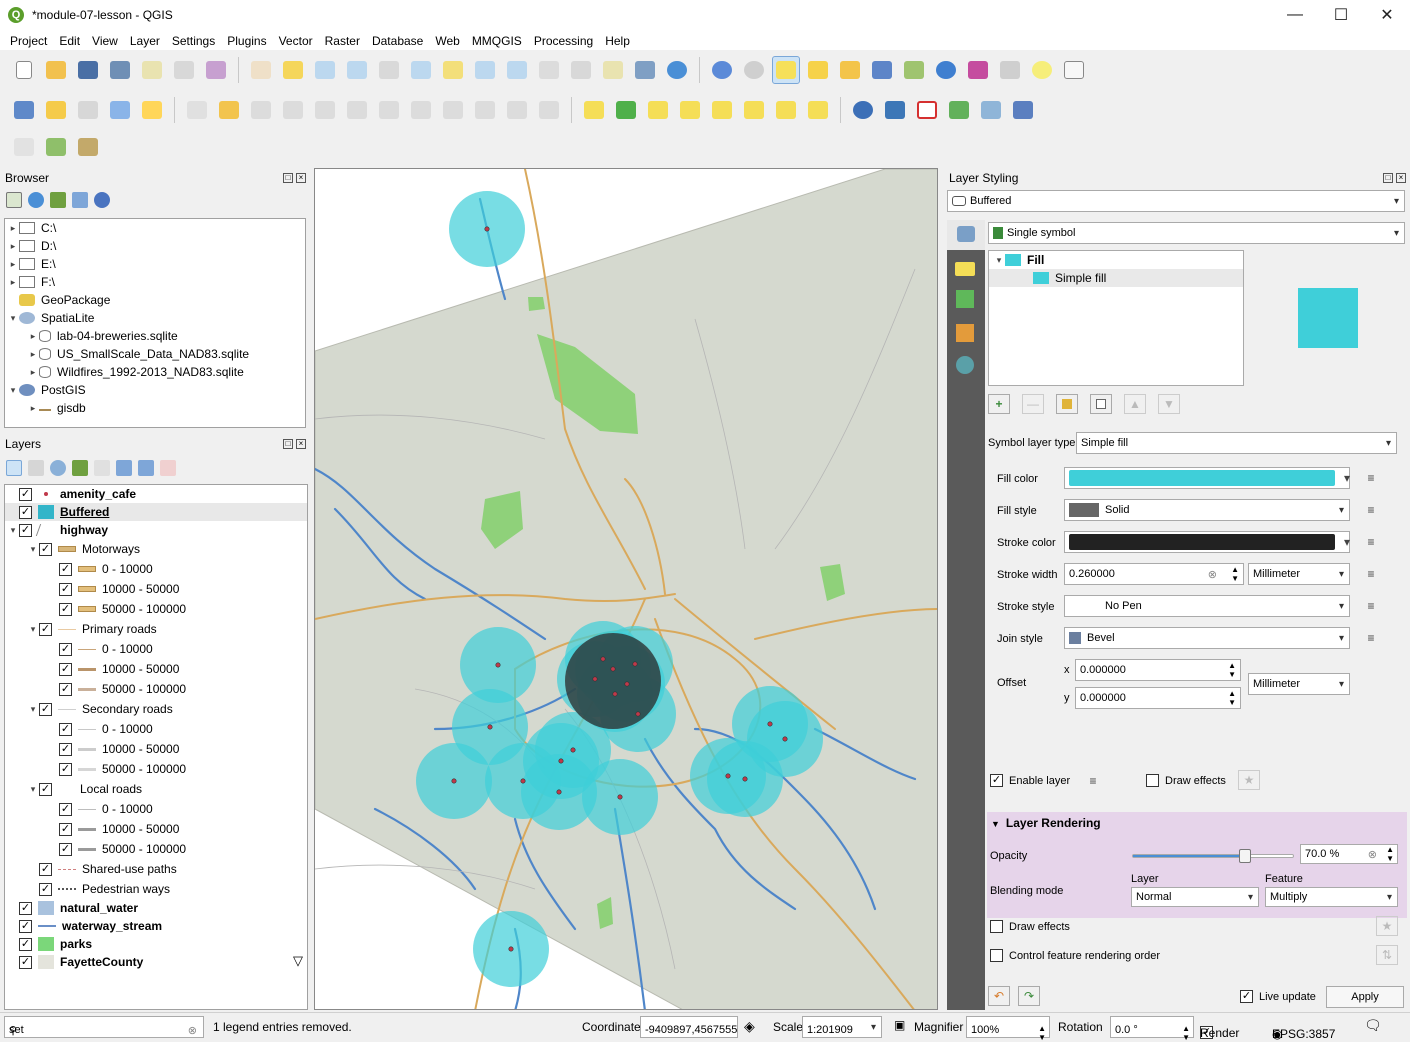 The height and width of the screenshot is (1042, 1410). What do you see at coordinates (549, 110) in the screenshot?
I see `redo-icon` at bounding box center [549, 110].